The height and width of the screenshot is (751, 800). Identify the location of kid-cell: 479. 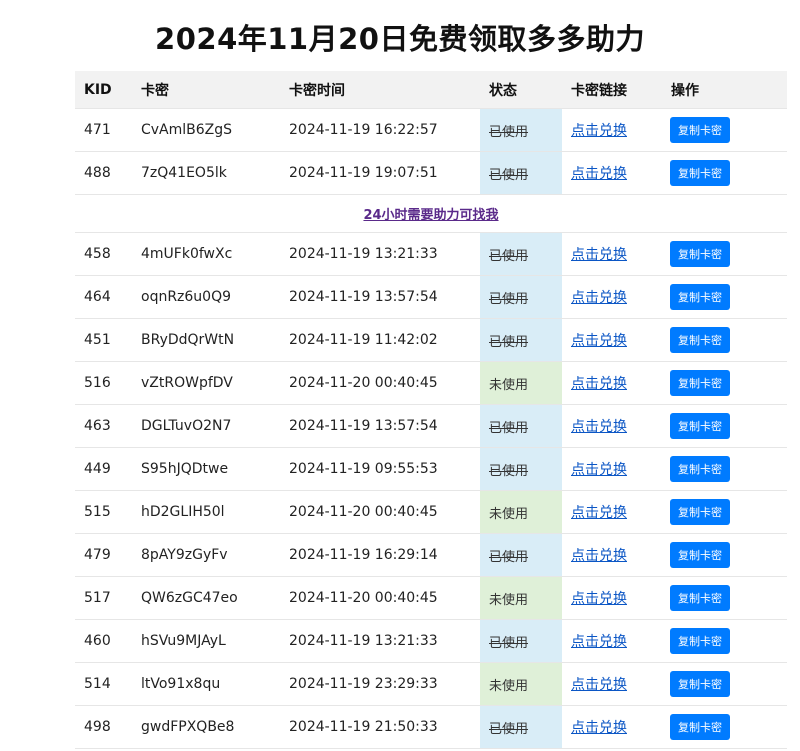
(103, 555).